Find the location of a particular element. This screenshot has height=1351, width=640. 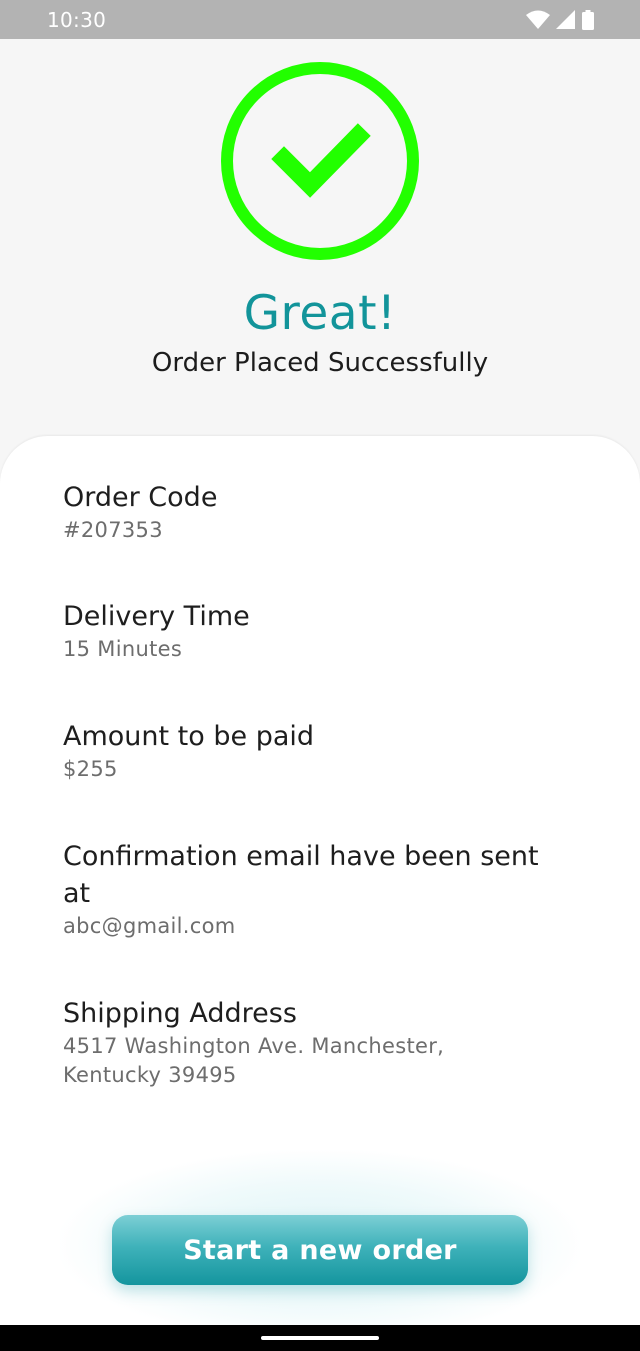

amount-label: Amount to be paid is located at coordinates (189, 736).